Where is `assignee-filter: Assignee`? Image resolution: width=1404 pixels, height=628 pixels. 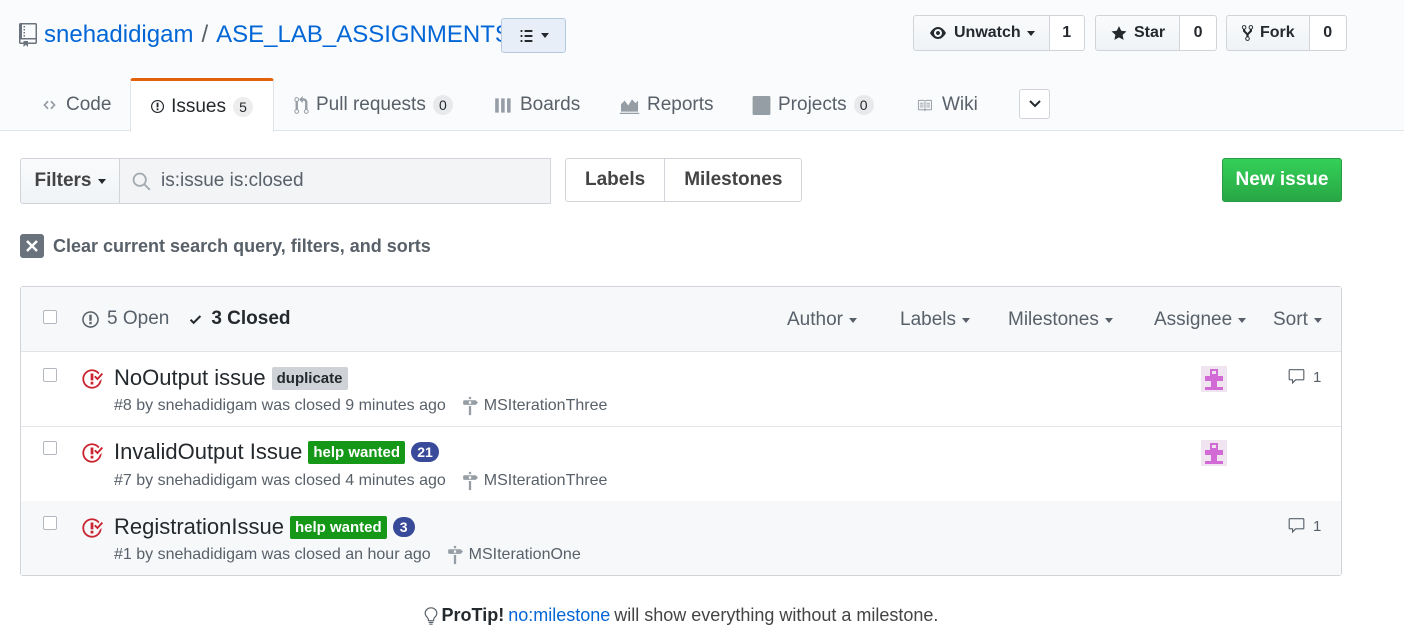
assignee-filter: Assignee is located at coordinates (1200, 320).